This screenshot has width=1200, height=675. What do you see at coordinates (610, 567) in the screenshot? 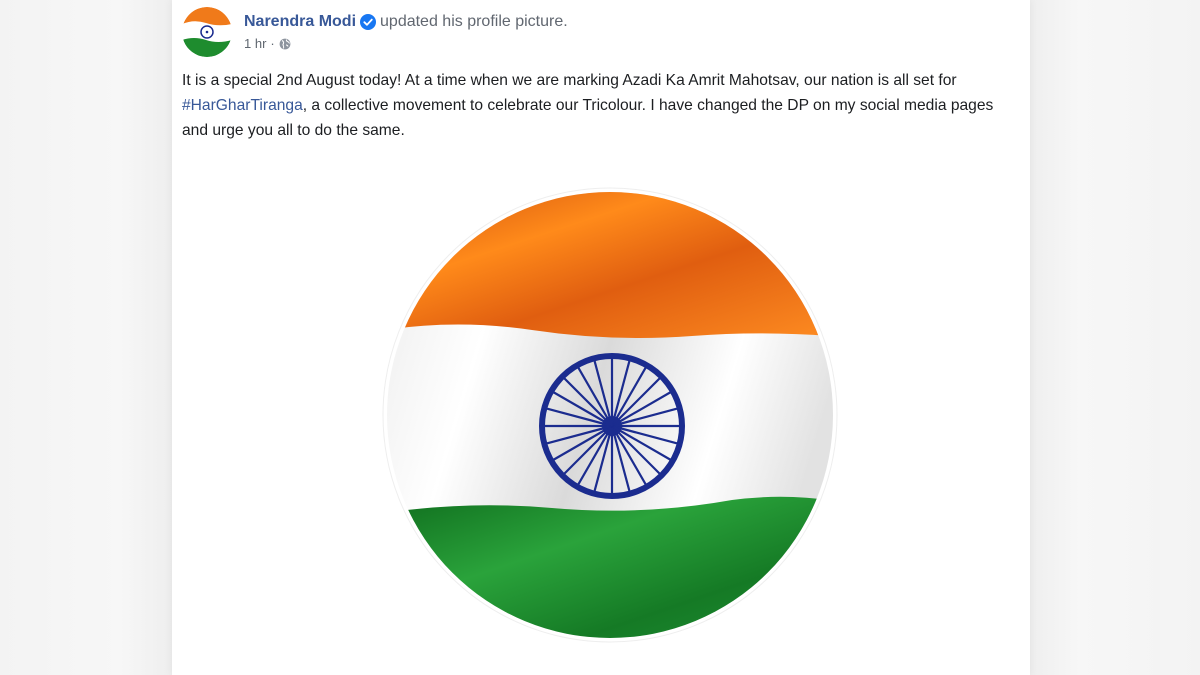
I see `flag-green-band` at bounding box center [610, 567].